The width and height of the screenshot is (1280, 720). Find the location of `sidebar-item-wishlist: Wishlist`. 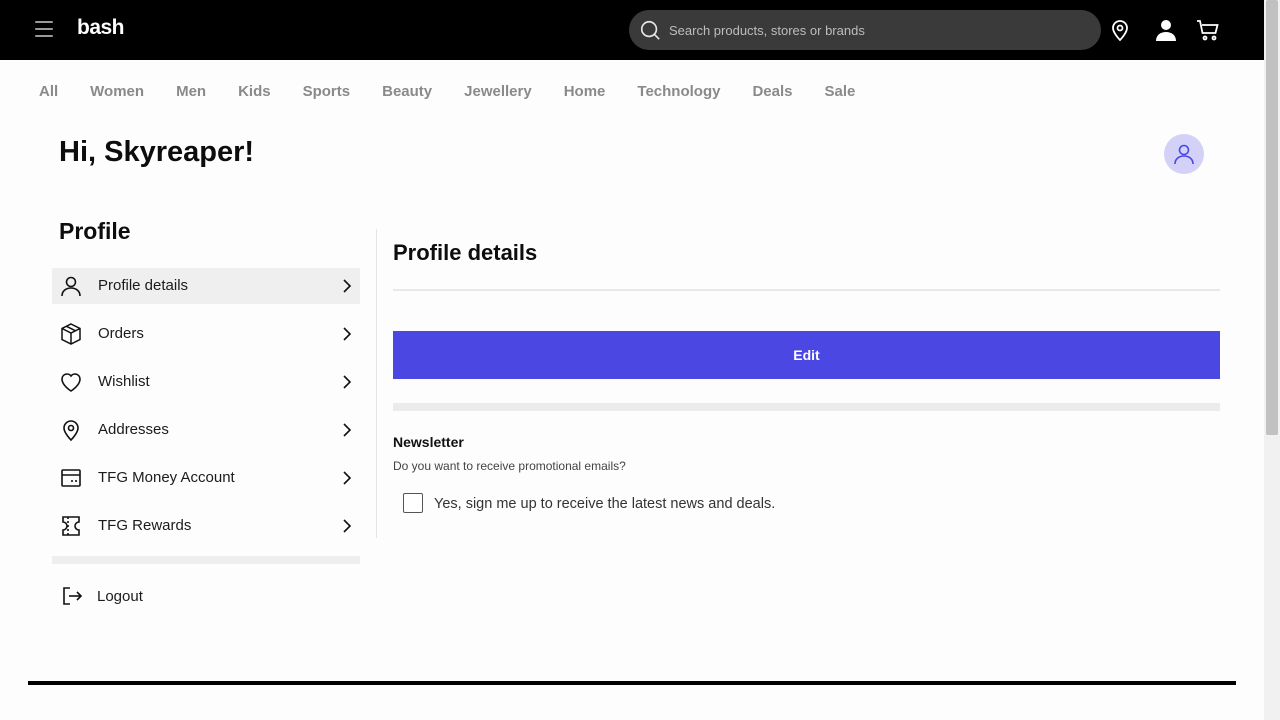

sidebar-item-wishlist: Wishlist is located at coordinates (206, 382).